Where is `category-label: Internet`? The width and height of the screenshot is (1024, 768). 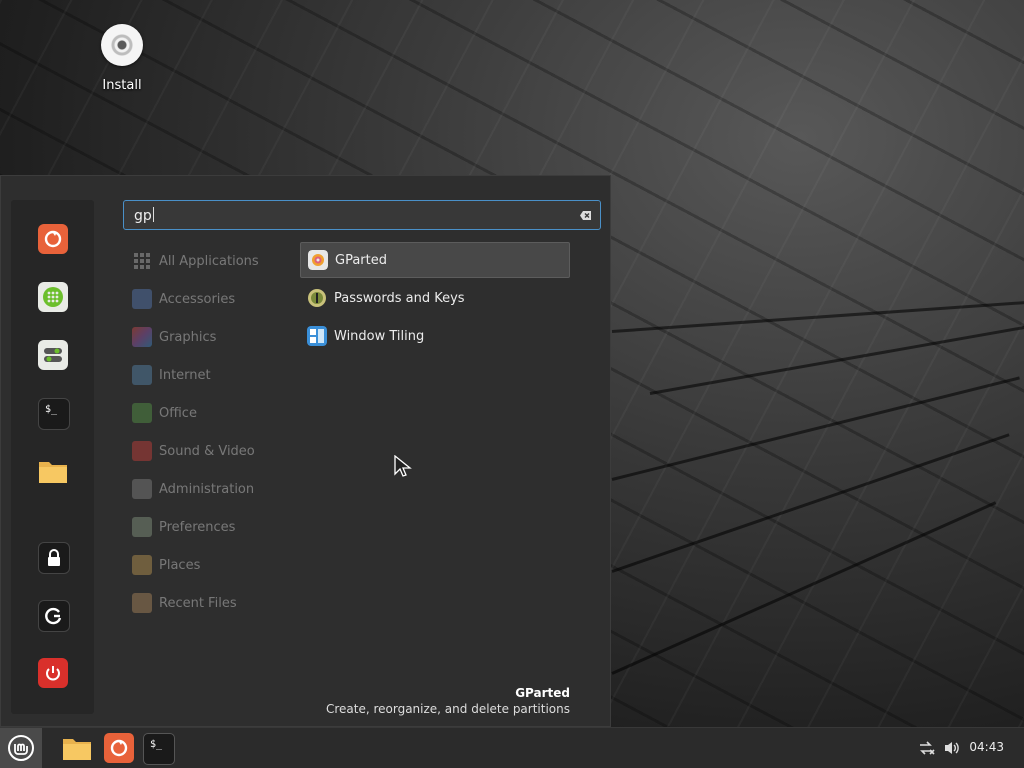 category-label: Internet is located at coordinates (185, 375).